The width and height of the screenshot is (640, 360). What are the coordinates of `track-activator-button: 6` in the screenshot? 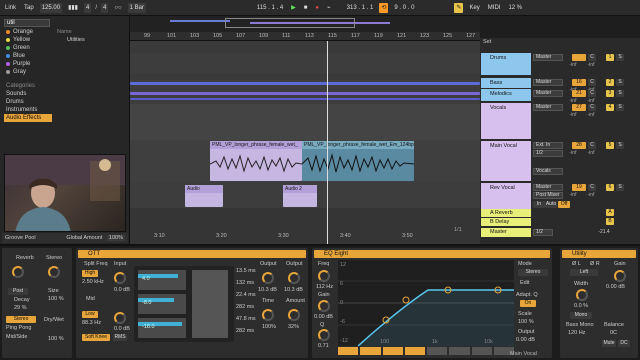 It's located at (610, 187).